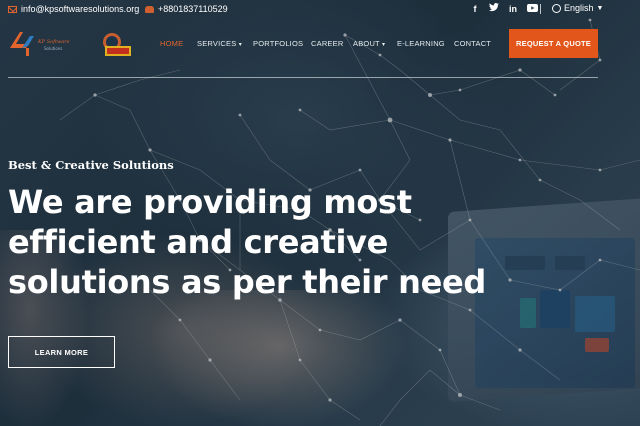 Image resolution: width=640 pixels, height=426 pixels. Describe the element at coordinates (494, 8) in the screenshot. I see `twitter-icon` at that location.